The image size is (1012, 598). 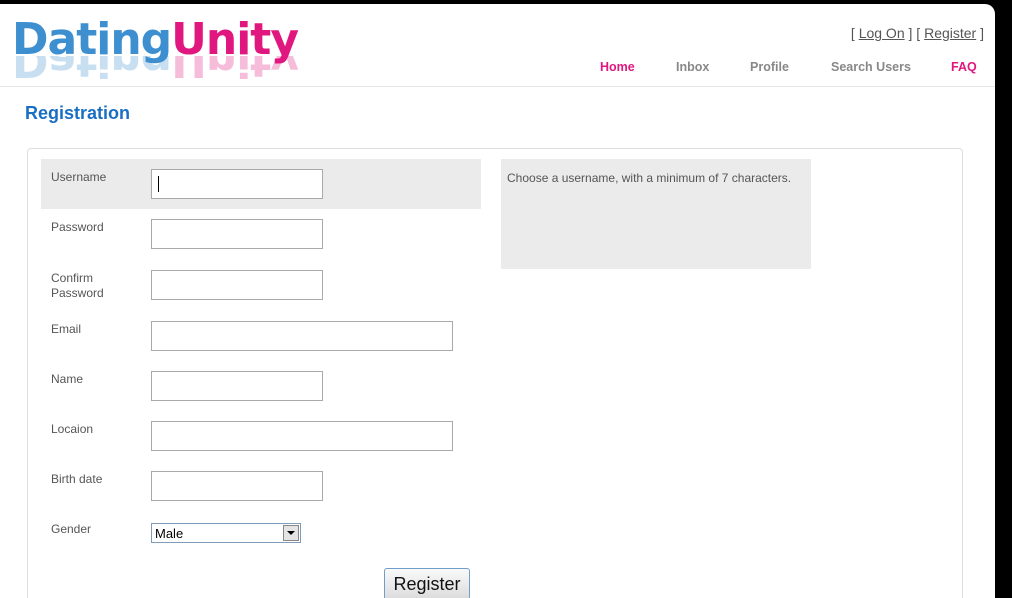 I want to click on name-row: Name, so click(x=261, y=386).